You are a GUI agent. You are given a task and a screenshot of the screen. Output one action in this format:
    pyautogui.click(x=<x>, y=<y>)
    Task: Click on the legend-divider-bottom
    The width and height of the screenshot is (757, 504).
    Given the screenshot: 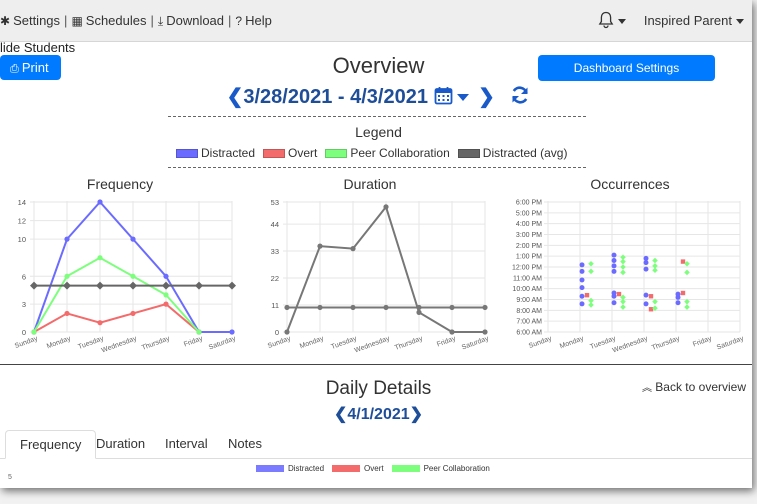 What is the action you would take?
    pyautogui.click(x=377, y=167)
    